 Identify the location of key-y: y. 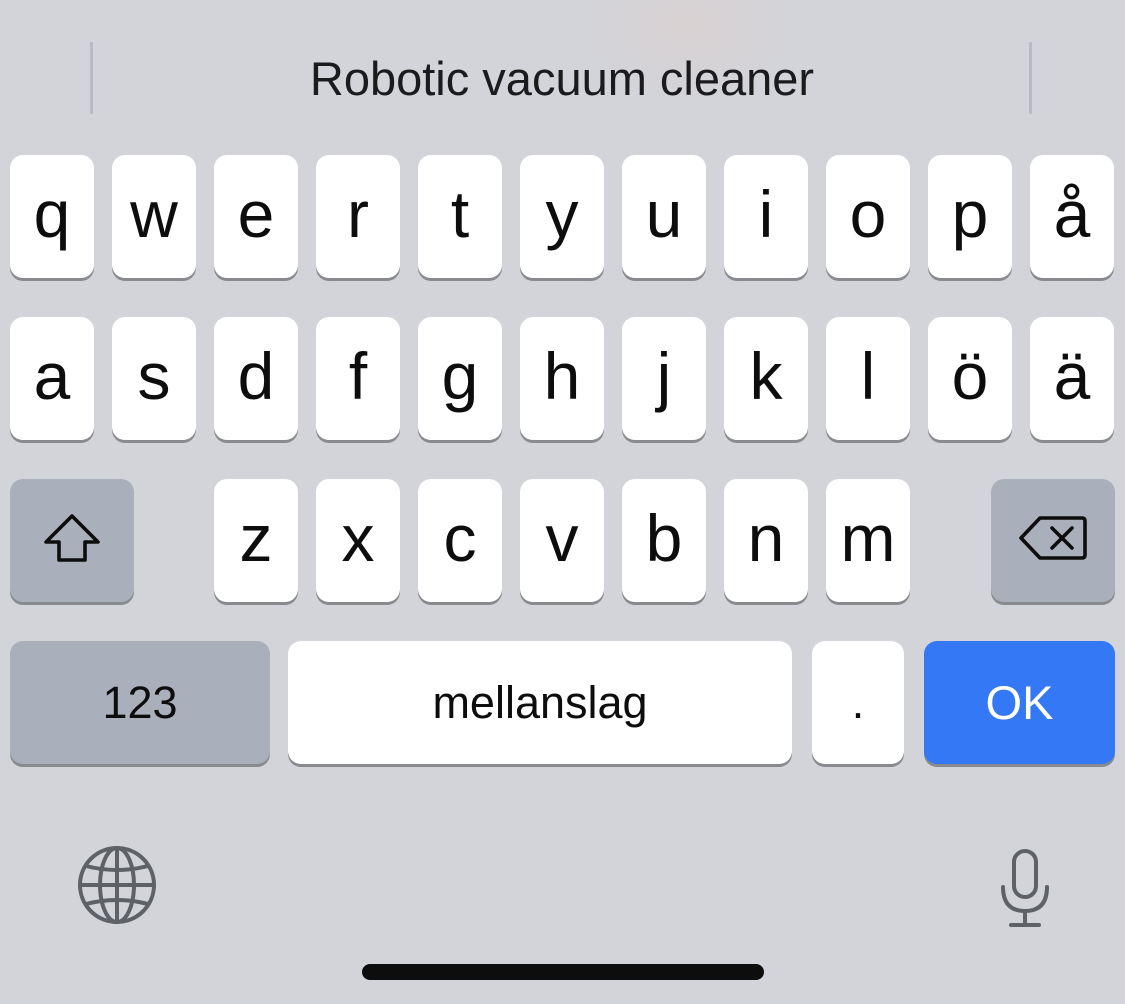
(562, 216).